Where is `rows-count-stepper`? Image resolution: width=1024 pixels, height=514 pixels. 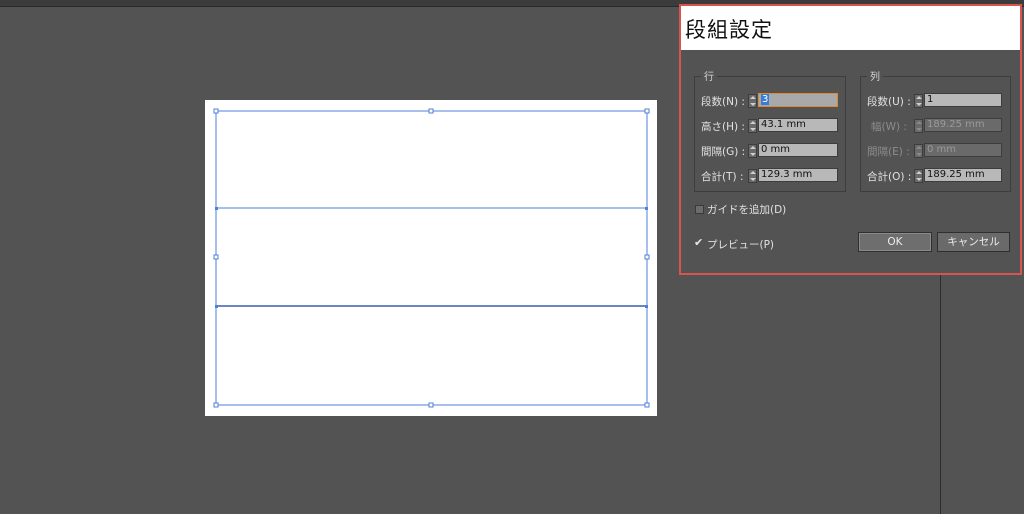
rows-count-stepper is located at coordinates (752, 101).